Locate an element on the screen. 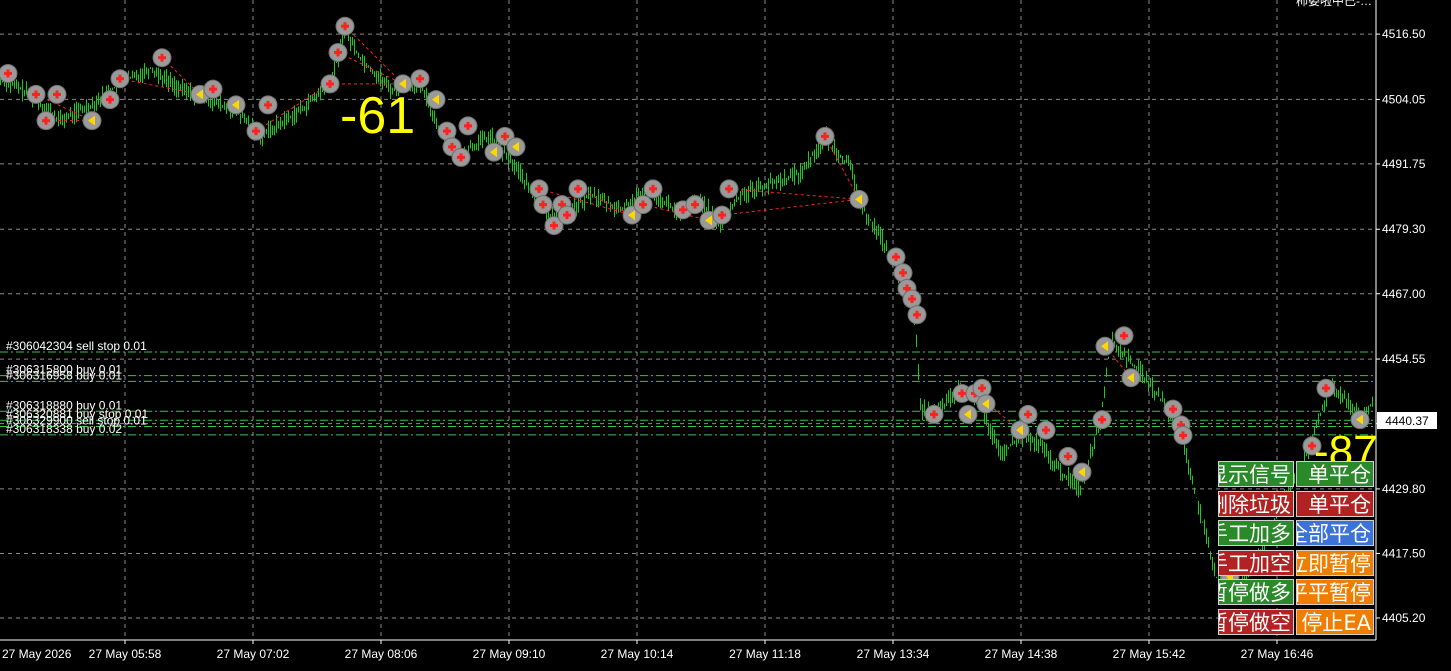 The width and height of the screenshot is (1451, 671). btn-manual-add-sell: 手工加空 is located at coordinates (1256, 562).